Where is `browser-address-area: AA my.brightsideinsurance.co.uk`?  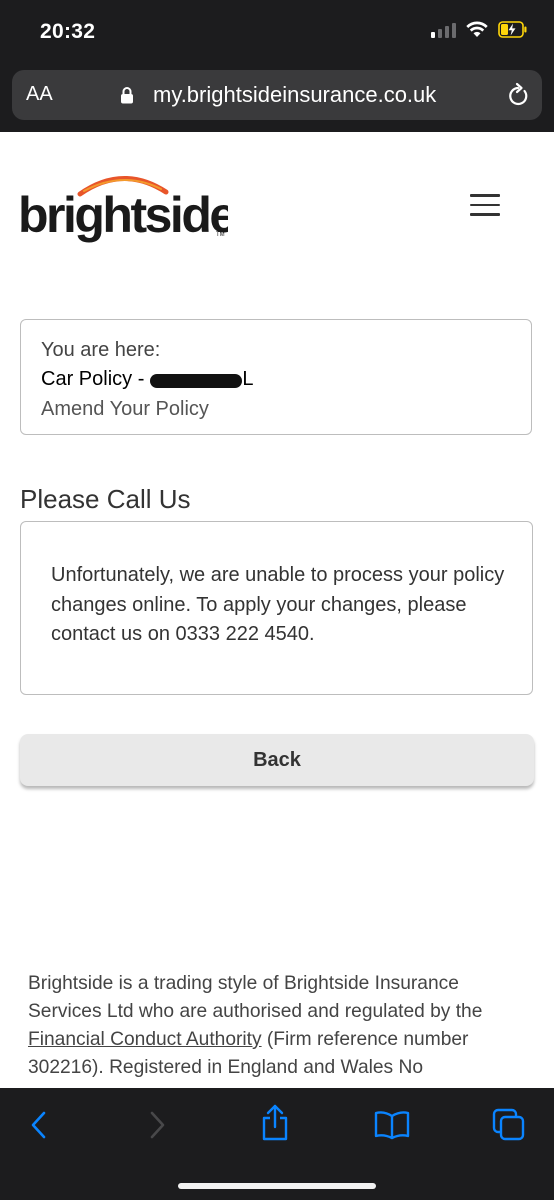 browser-address-area: AA my.brightsideinsurance.co.uk is located at coordinates (277, 99).